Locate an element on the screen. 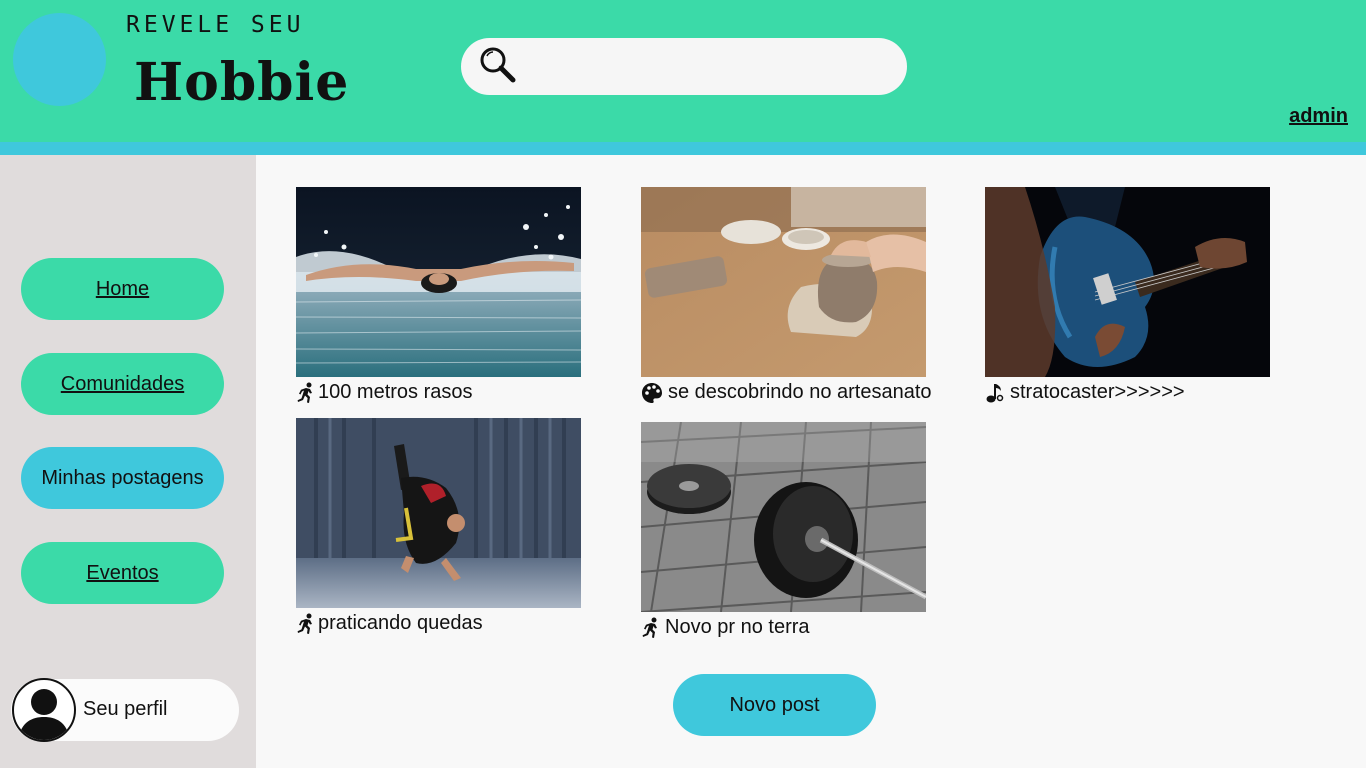  post-image-pottery is located at coordinates (783, 282).